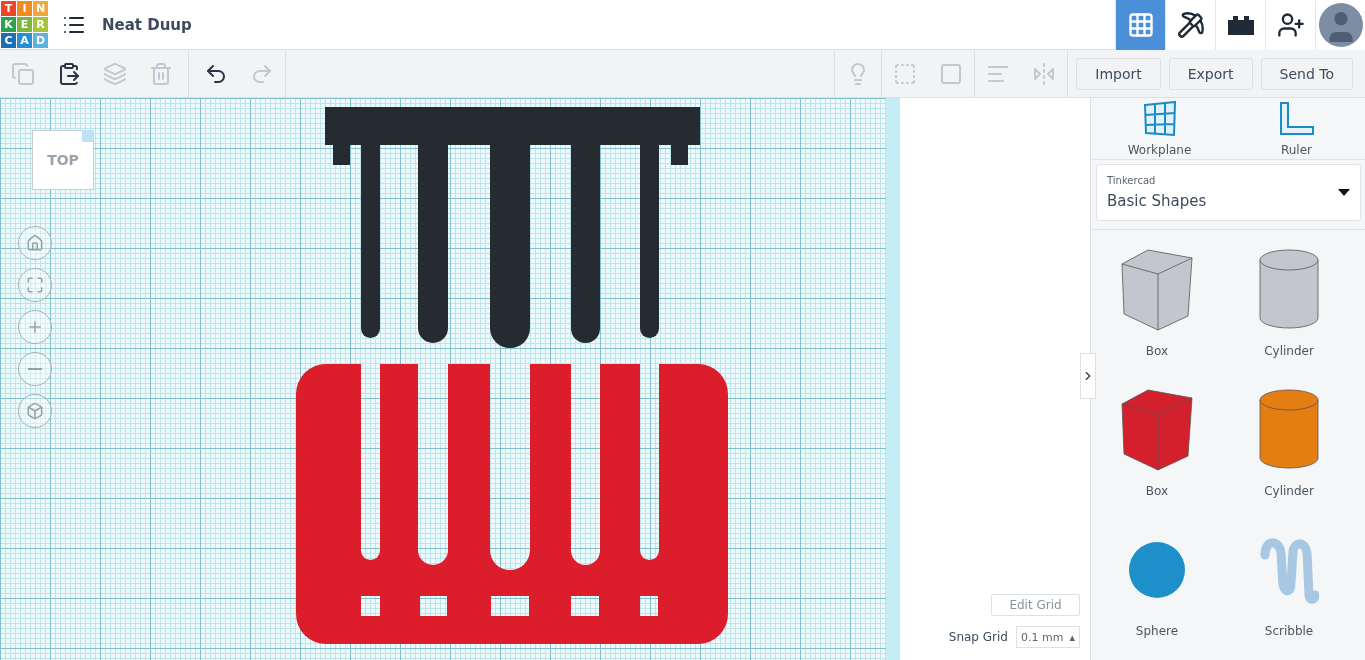 This screenshot has width=1365, height=660. Describe the element at coordinates (40, 40) in the screenshot. I see `logo-letter: D` at that location.